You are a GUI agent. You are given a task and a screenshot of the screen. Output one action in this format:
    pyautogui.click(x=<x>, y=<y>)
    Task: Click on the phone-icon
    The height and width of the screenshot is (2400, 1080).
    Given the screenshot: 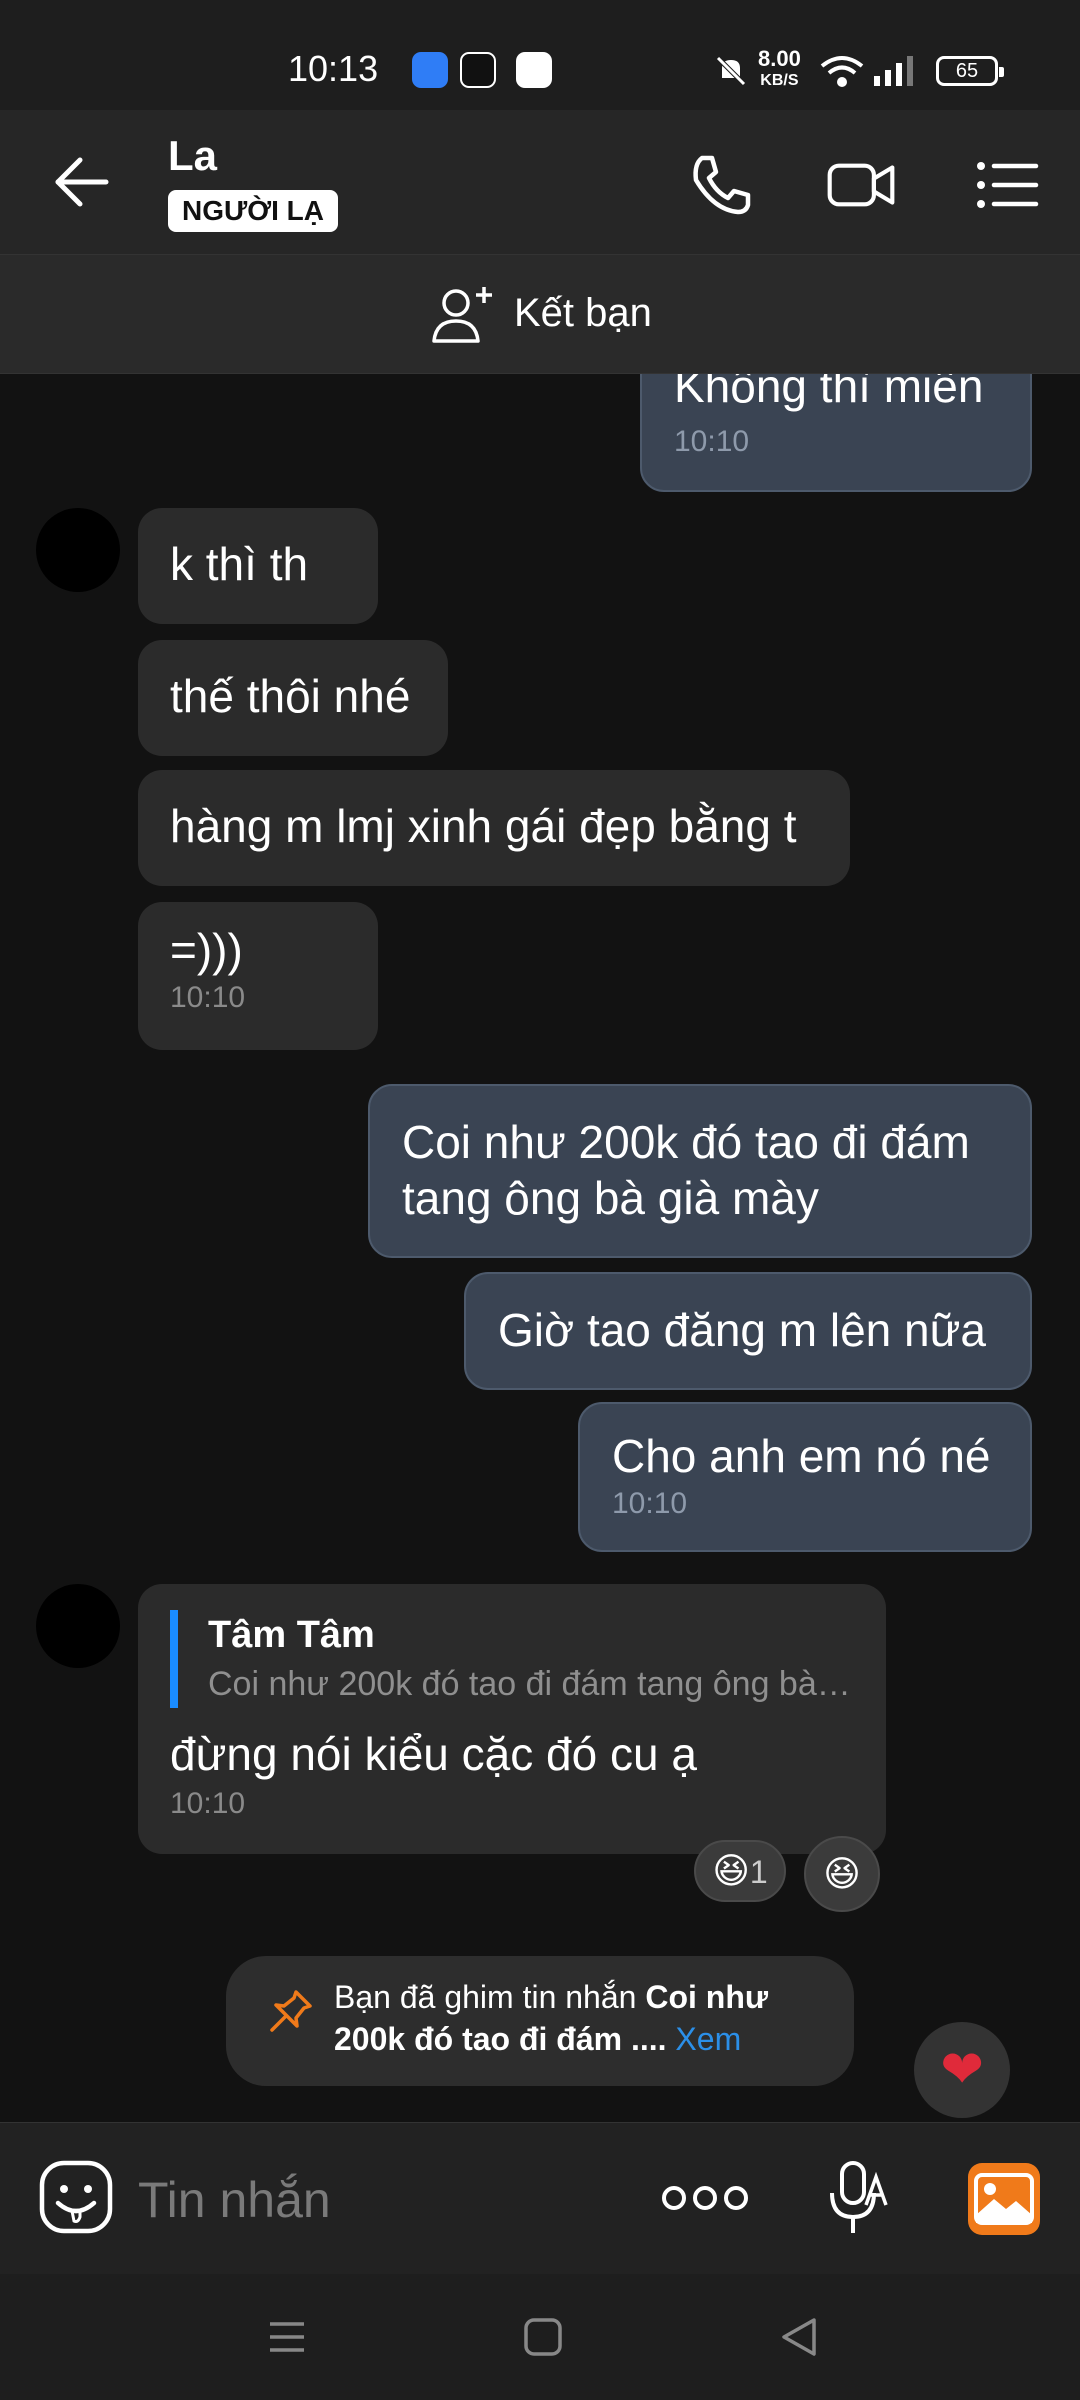 What is the action you would take?
    pyautogui.click(x=721, y=185)
    